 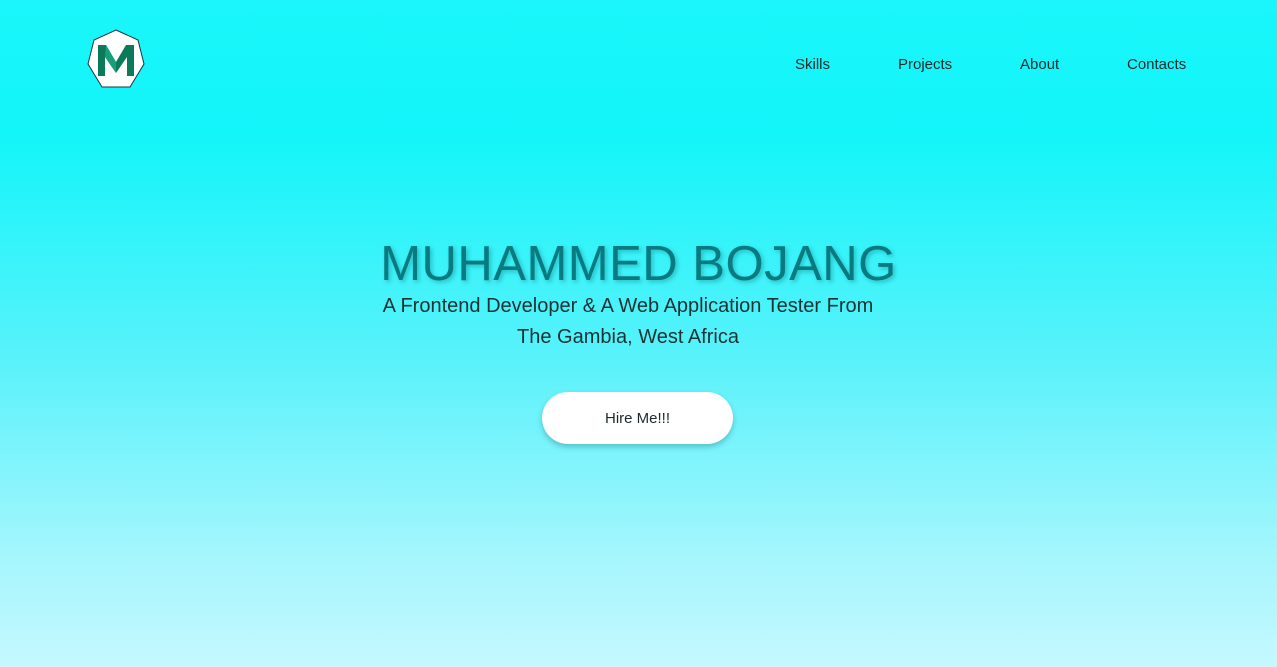 I want to click on main-nav: Skills Projects About Contacts, so click(x=638, y=66).